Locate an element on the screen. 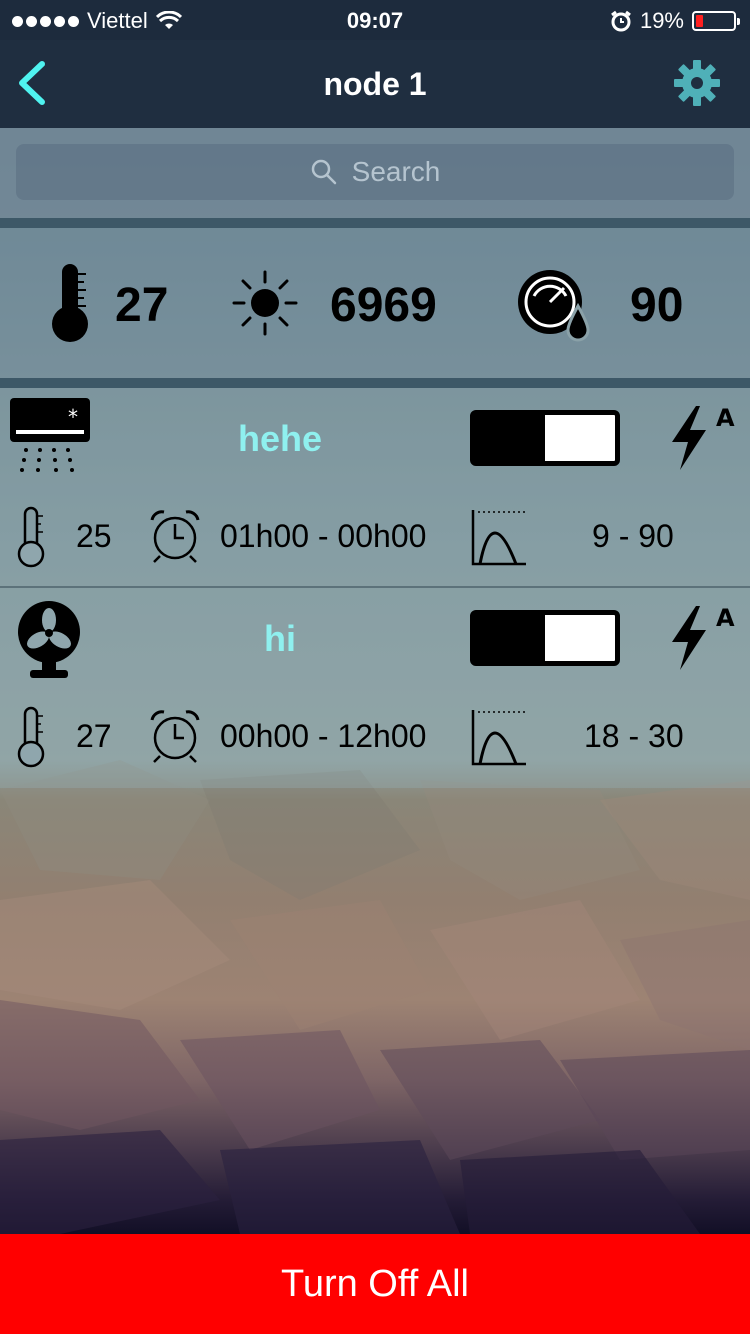 This screenshot has width=750, height=1334. fan-icon is located at coordinates (49, 639).